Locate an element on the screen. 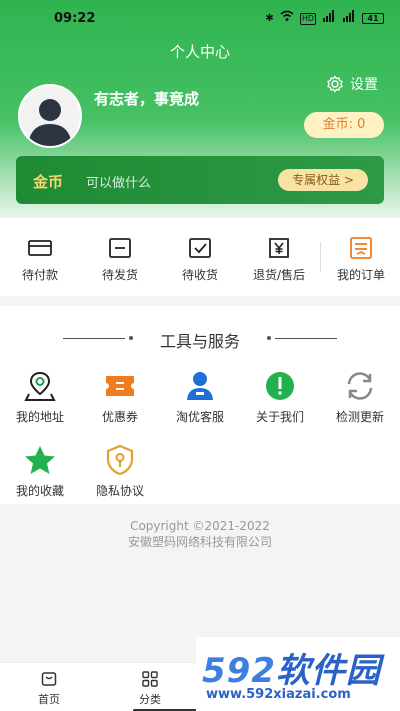 This screenshot has height=711, width=400. username: 有志者，事竟成 is located at coordinates (147, 99).